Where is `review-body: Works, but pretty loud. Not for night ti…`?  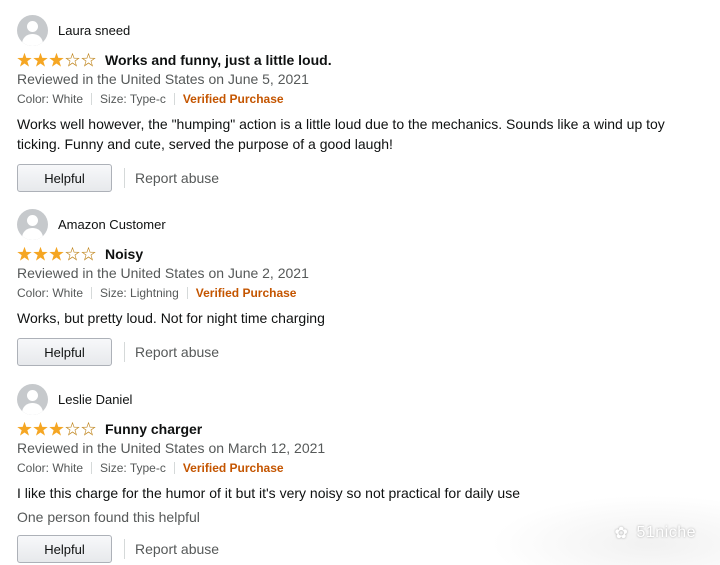
review-body: Works, but pretty loud. Not for night ti… is located at coordinates (171, 318).